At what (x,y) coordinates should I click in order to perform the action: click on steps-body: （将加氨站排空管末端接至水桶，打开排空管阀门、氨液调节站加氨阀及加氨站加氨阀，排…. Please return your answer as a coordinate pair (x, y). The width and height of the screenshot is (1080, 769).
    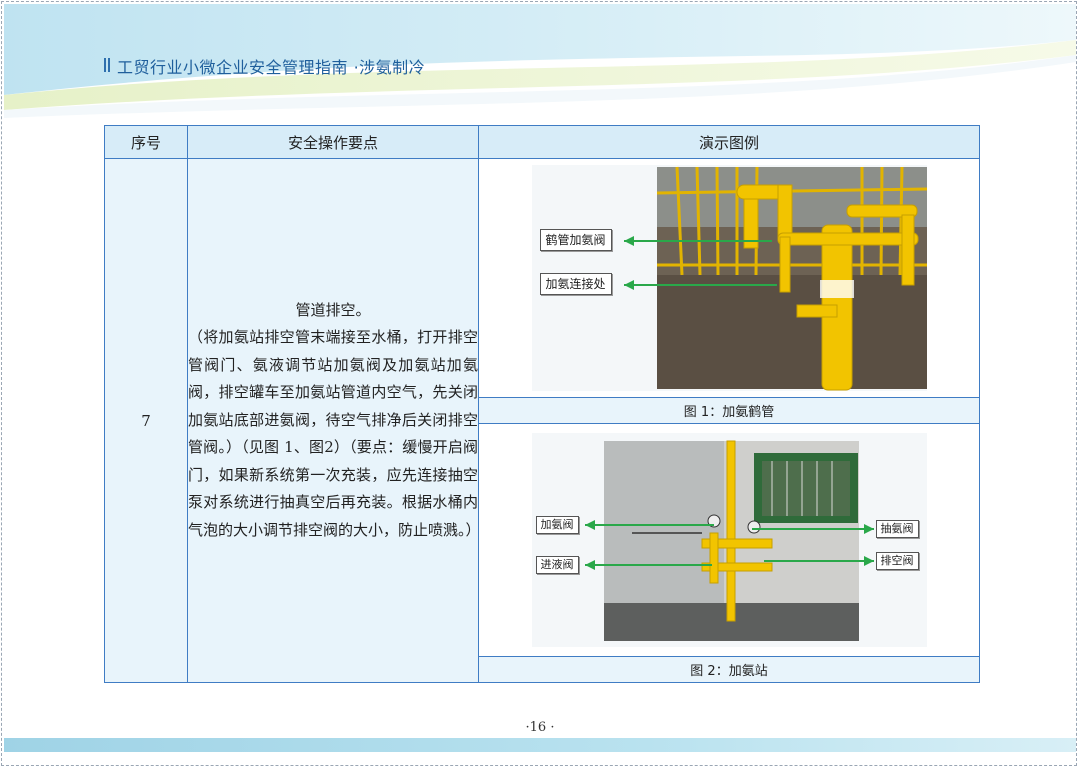
    Looking at the image, I should click on (334, 433).